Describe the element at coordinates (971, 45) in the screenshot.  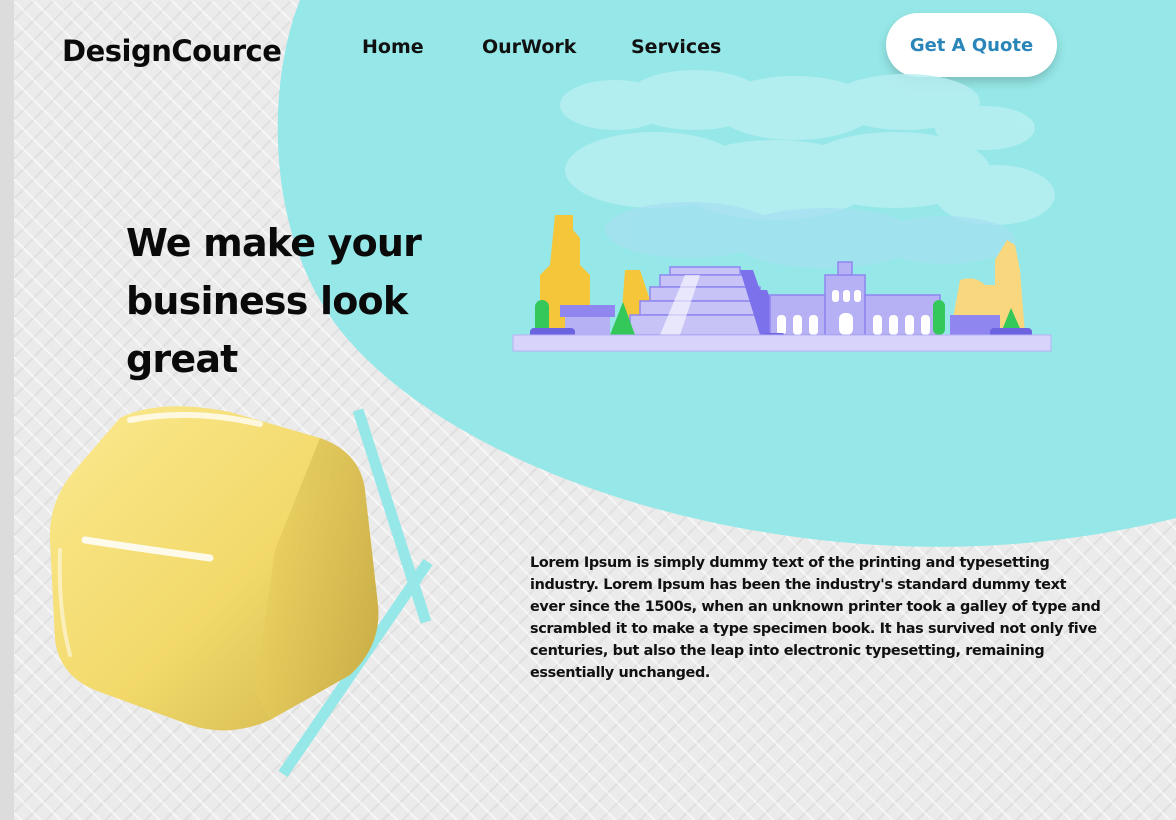
I see `get-quote-button: Get A Quote` at that location.